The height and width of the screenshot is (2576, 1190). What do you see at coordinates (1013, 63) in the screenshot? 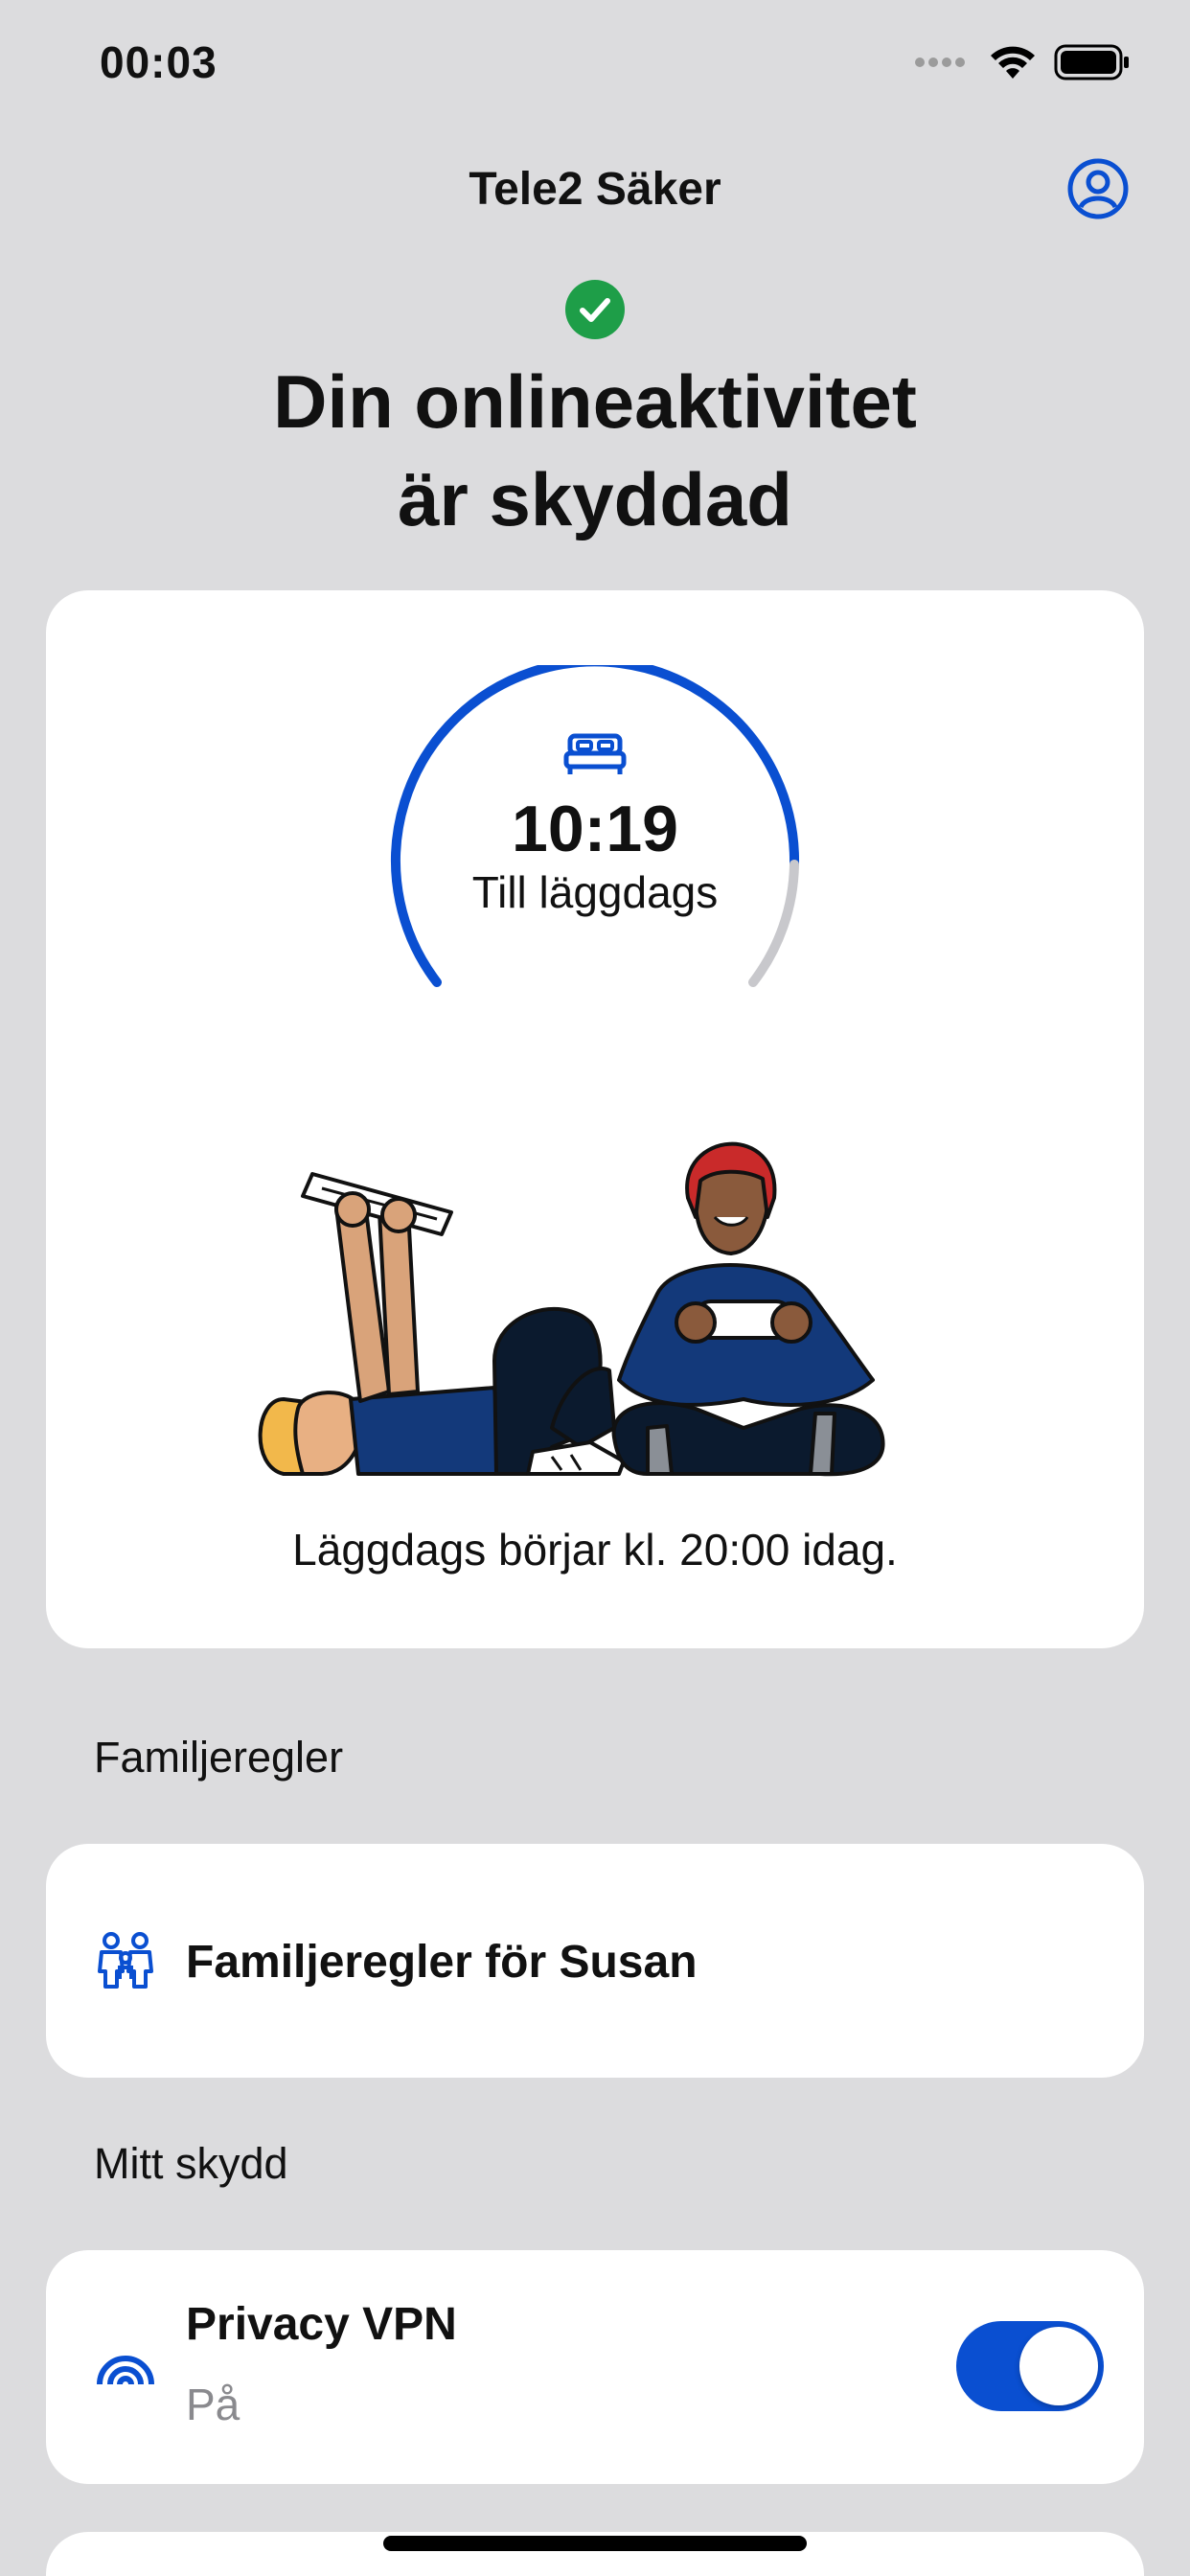
I see `wifi-icon` at bounding box center [1013, 63].